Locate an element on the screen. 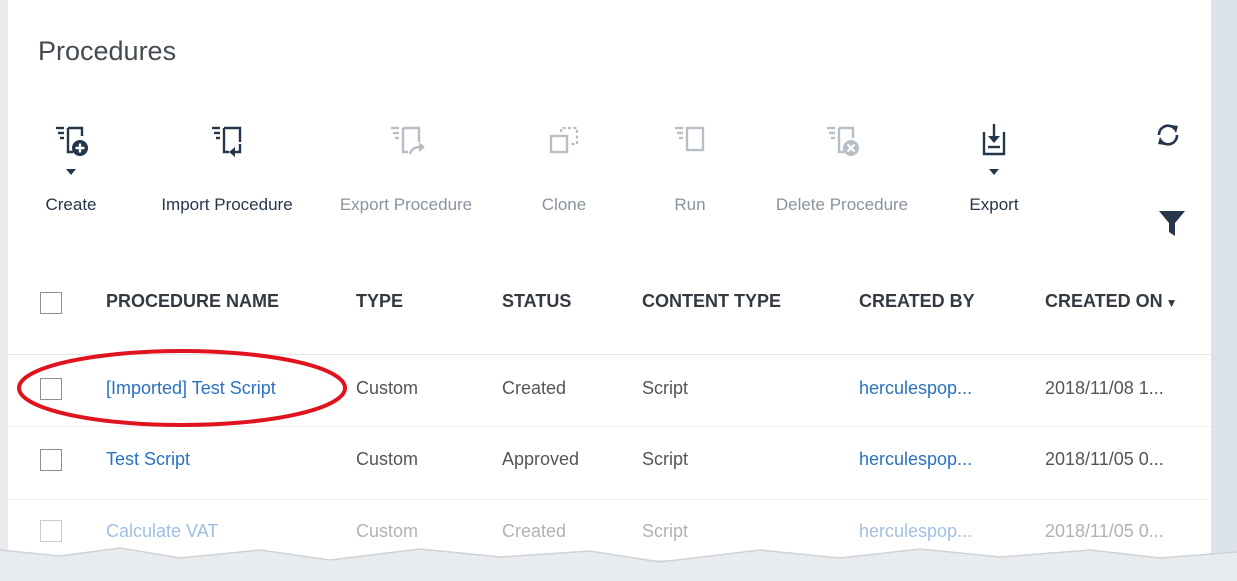 The height and width of the screenshot is (581, 1237). clone-button: Clone is located at coordinates (564, 165).